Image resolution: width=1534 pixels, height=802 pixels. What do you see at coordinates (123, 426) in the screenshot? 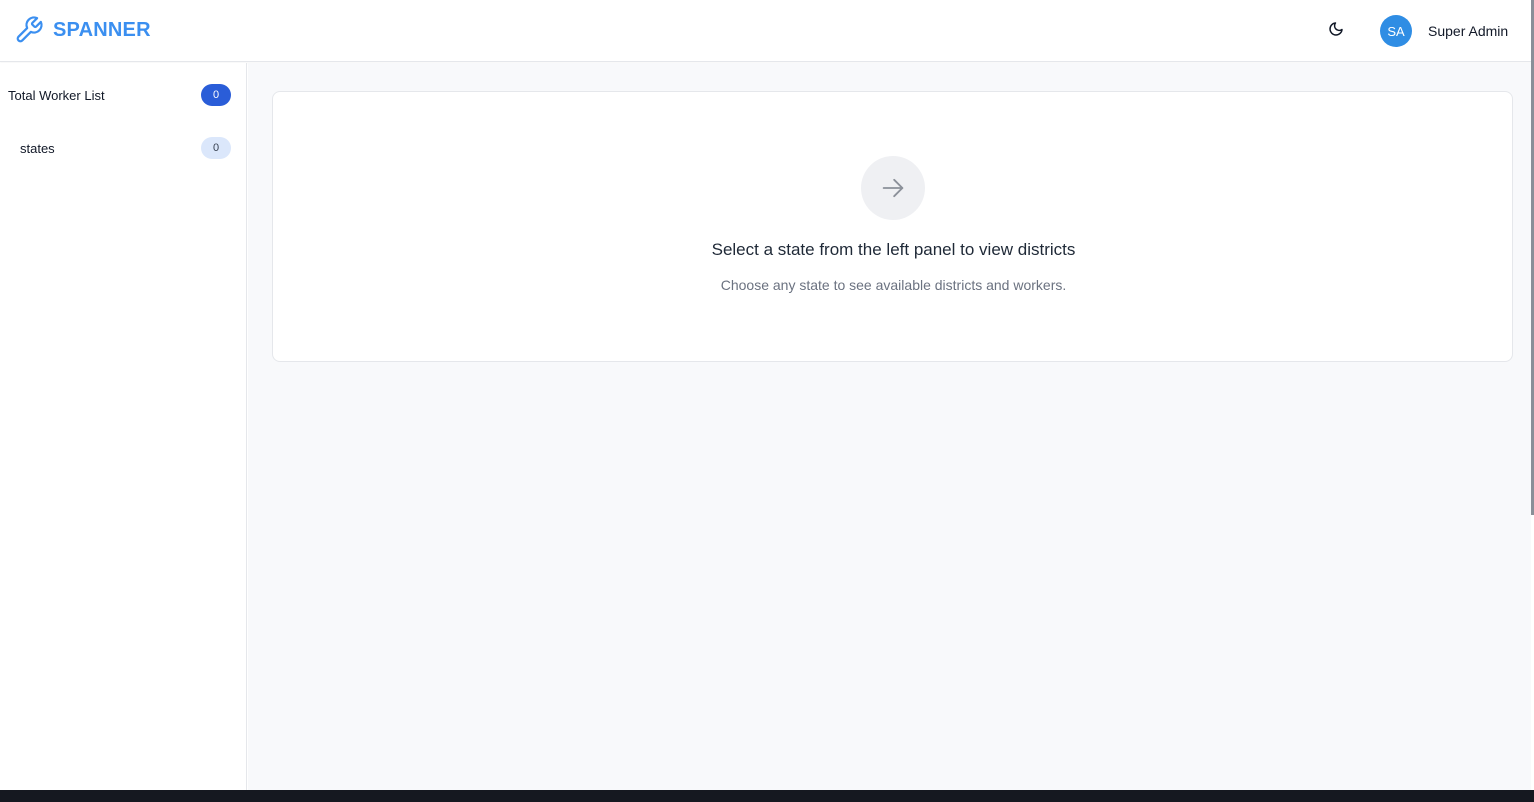
I see `sidebar: Total Worker List 0 states 0` at bounding box center [123, 426].